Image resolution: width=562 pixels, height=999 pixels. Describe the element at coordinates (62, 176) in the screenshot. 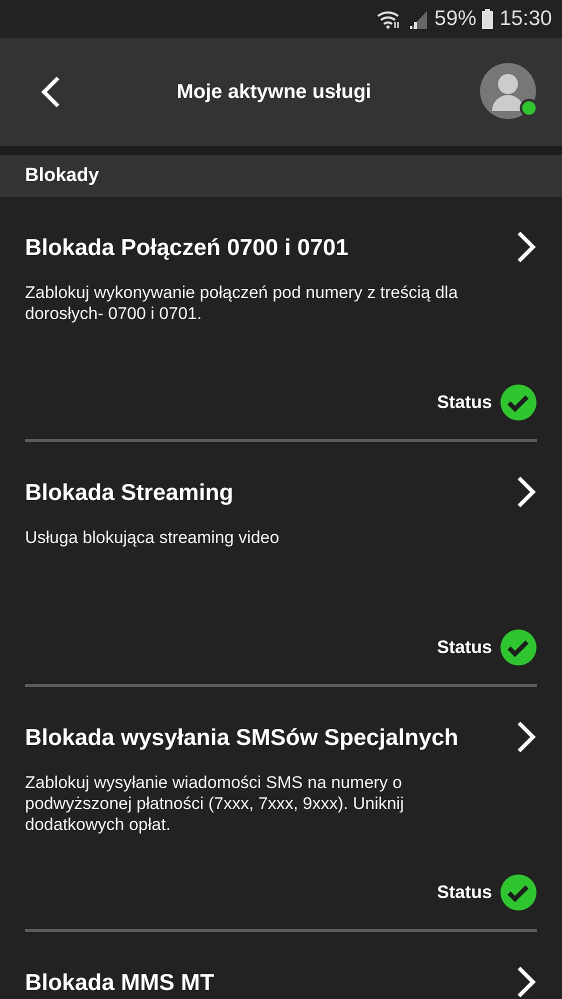

I see `section-title: Blokady` at that location.